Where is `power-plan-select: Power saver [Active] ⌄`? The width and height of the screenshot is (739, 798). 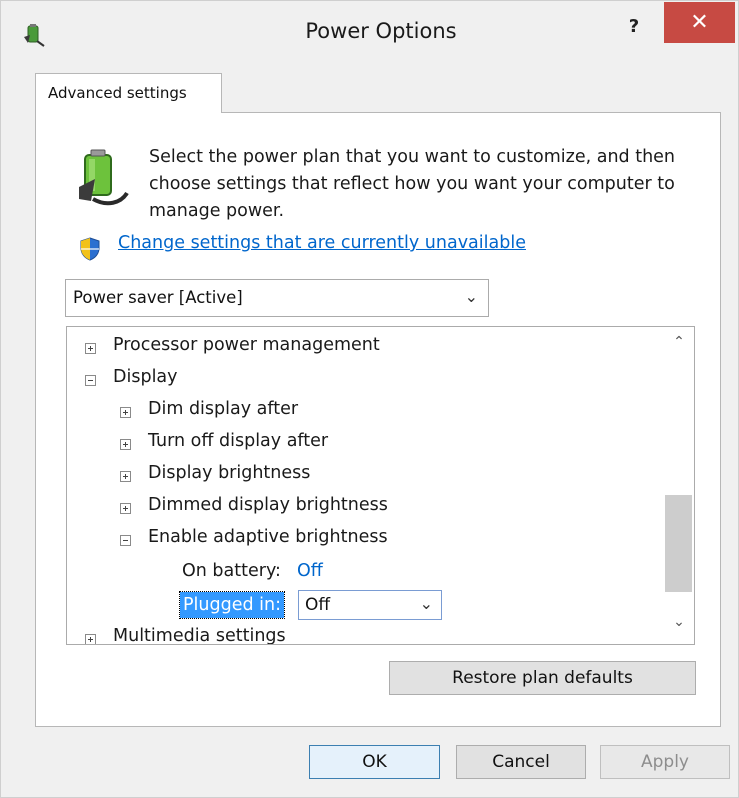
power-plan-select: Power saver [Active] ⌄ is located at coordinates (277, 298).